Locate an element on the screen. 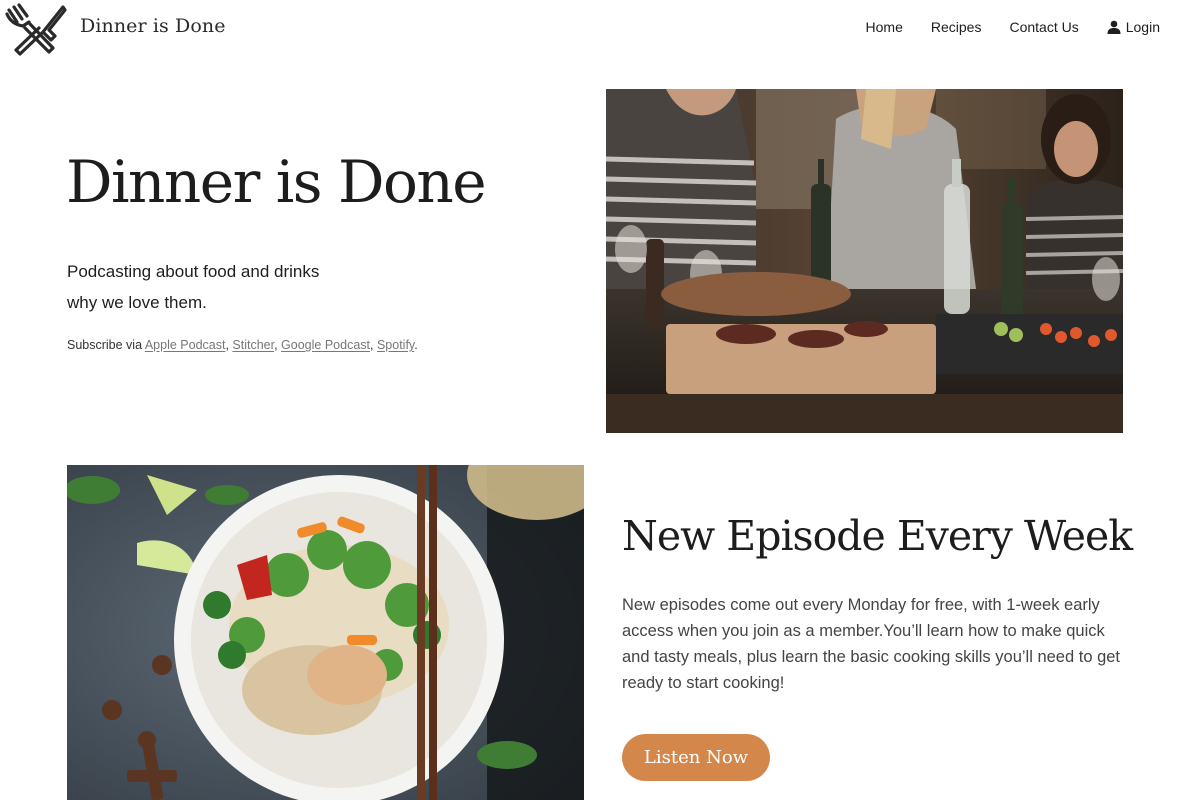 The height and width of the screenshot is (800, 1184). nav-login-label: Login is located at coordinates (1142, 27).